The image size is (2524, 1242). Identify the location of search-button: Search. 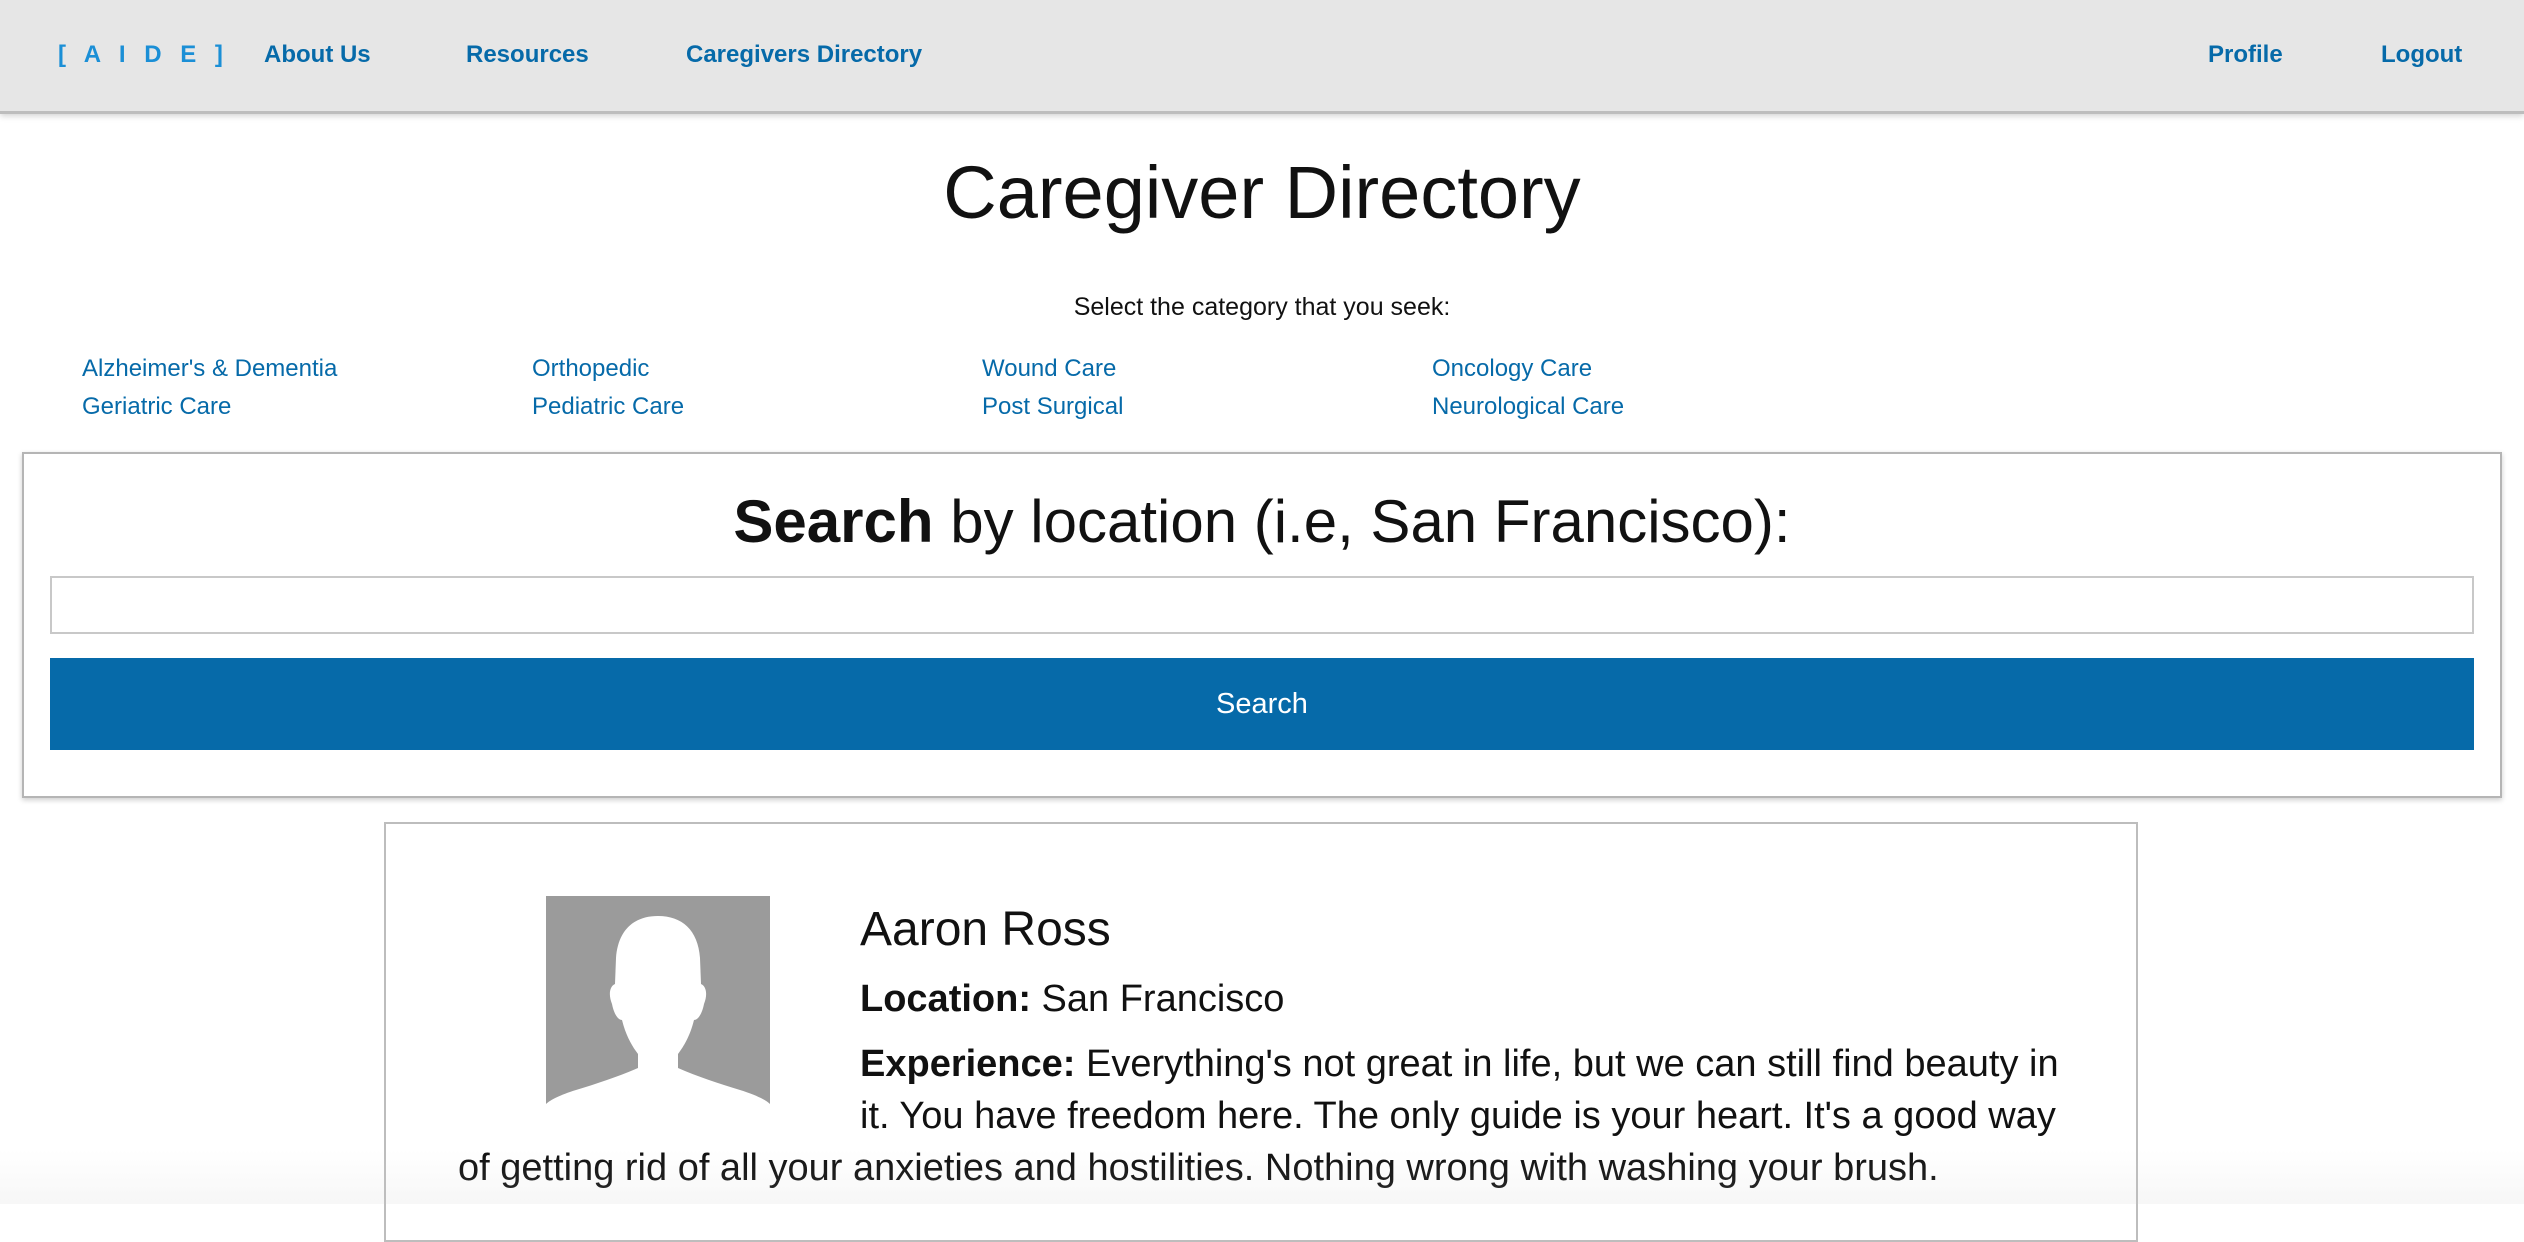
(1262, 704).